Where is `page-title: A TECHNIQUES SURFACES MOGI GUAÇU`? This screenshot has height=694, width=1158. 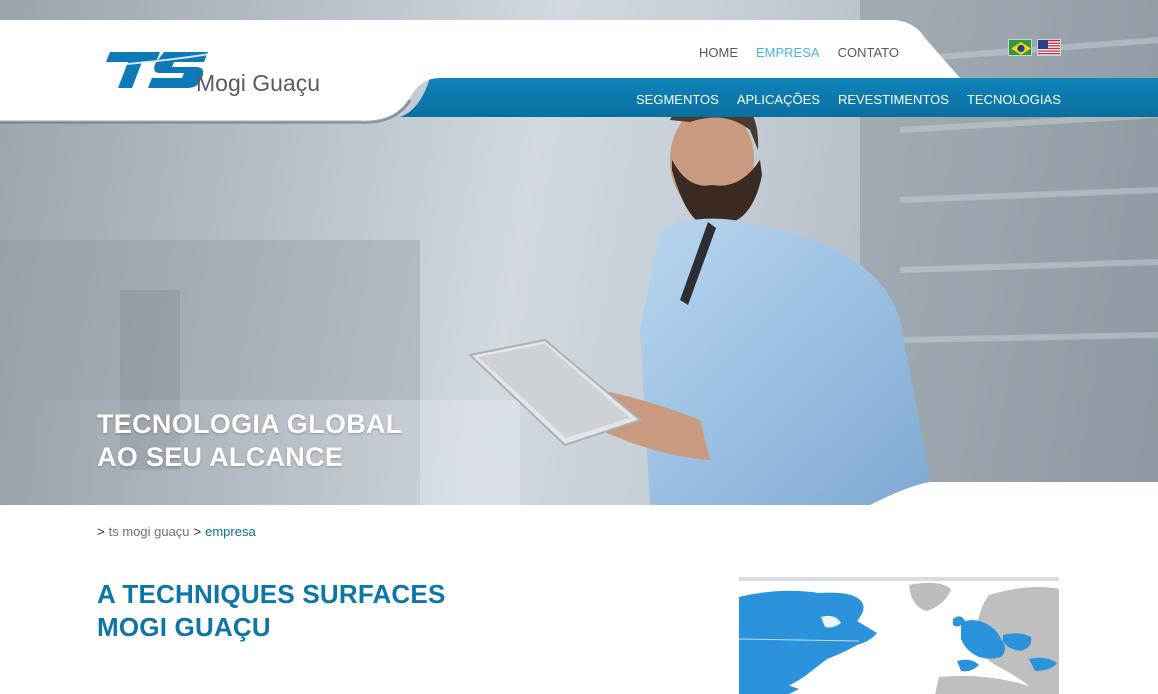 page-title: A TECHNIQUES SURFACES MOGI GUAÇU is located at coordinates (271, 611).